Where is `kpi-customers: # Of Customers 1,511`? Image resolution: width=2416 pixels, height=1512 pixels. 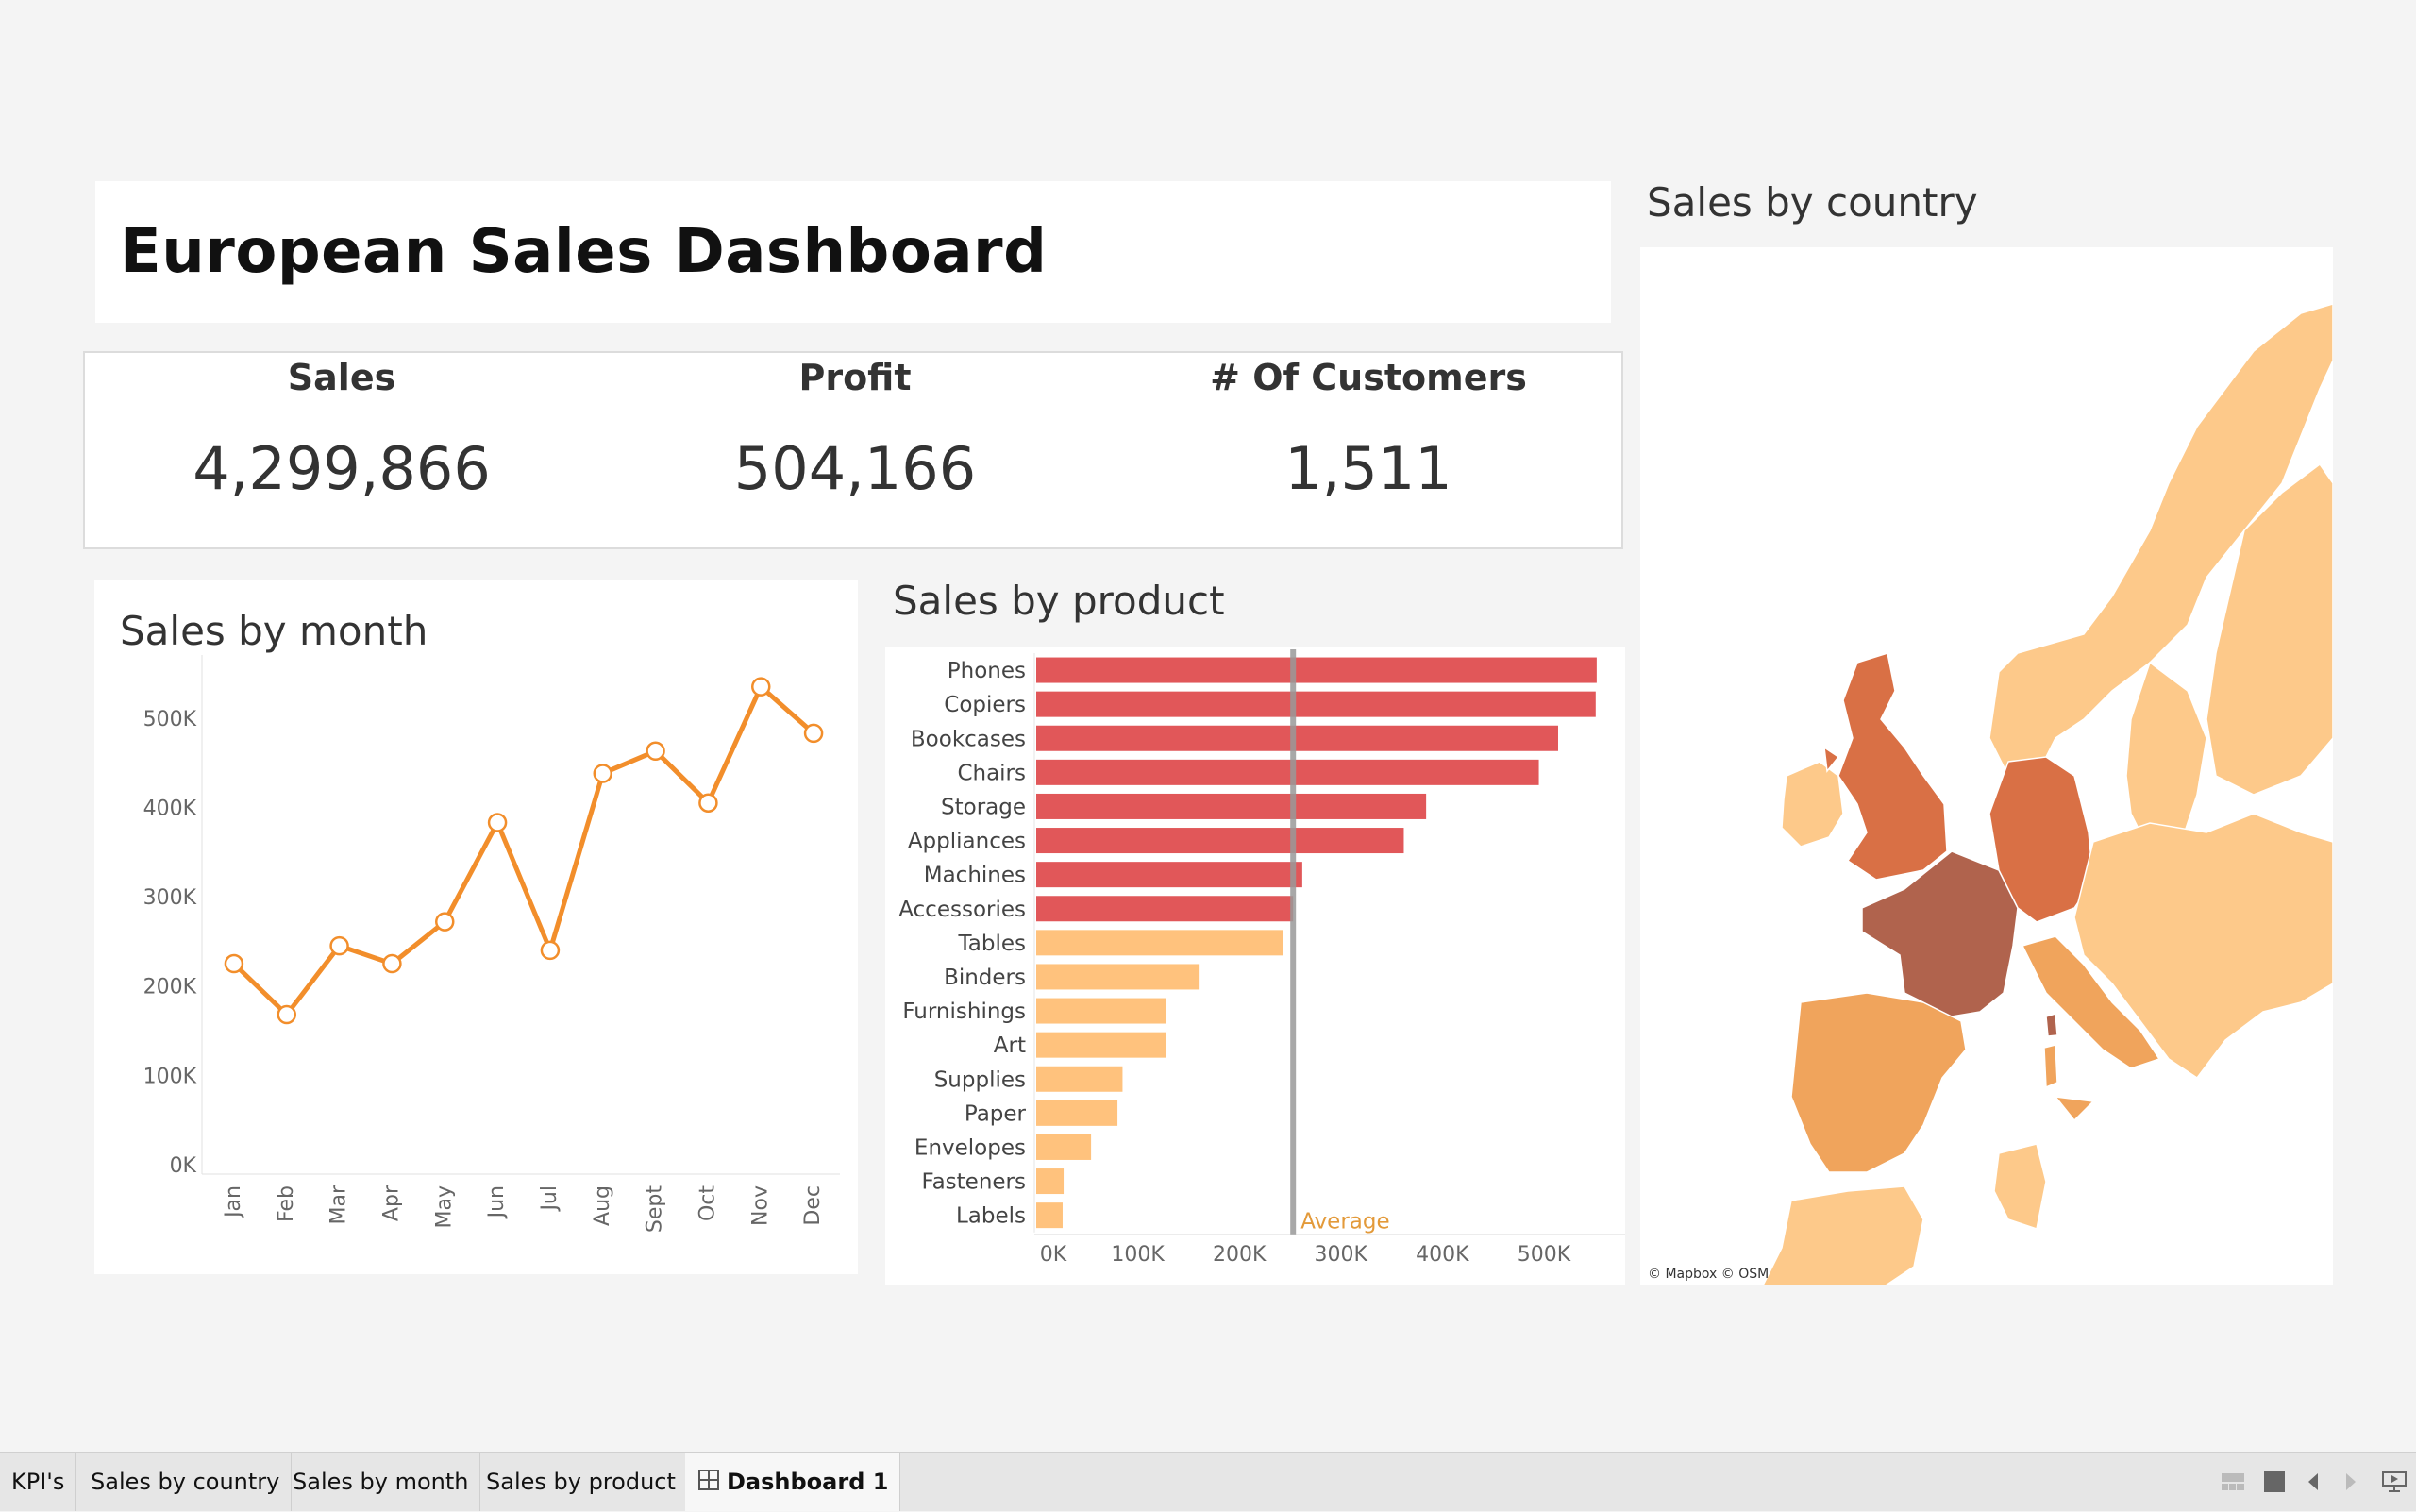
kpi-customers: # Of Customers 1,511 is located at coordinates (1369, 450).